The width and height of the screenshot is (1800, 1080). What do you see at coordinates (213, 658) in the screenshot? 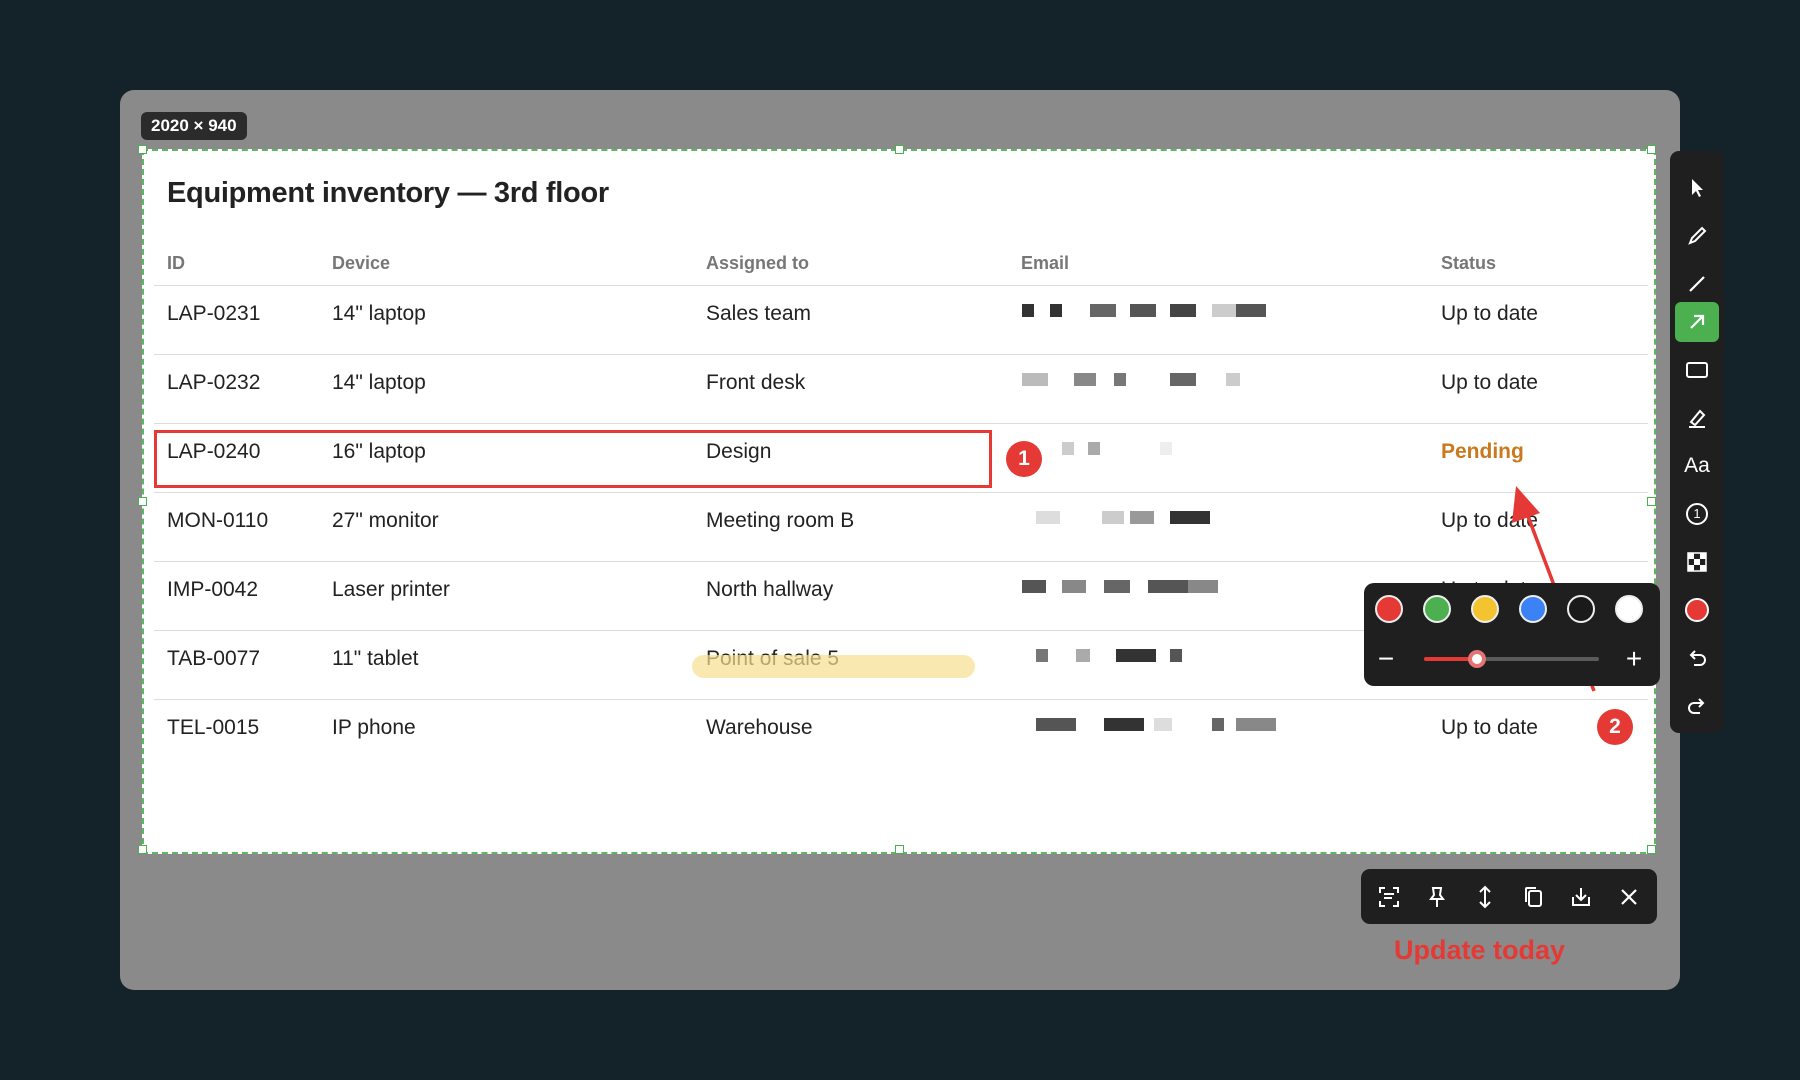
I see `cell-id: TAB-0077` at bounding box center [213, 658].